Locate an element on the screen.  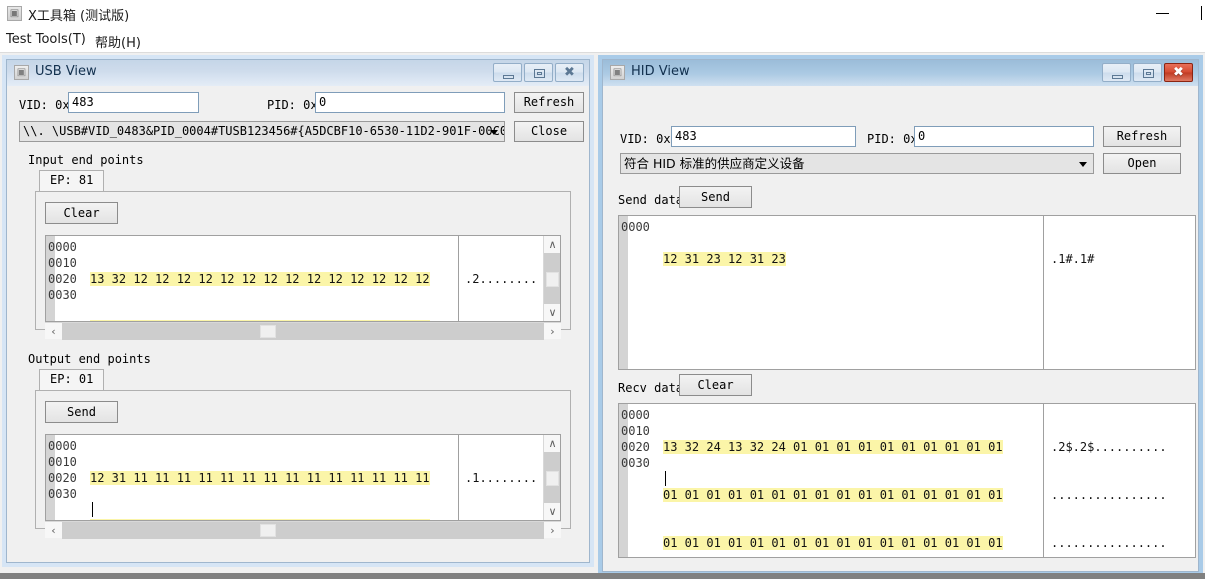
hid-open-button: Open is located at coordinates (1142, 163).